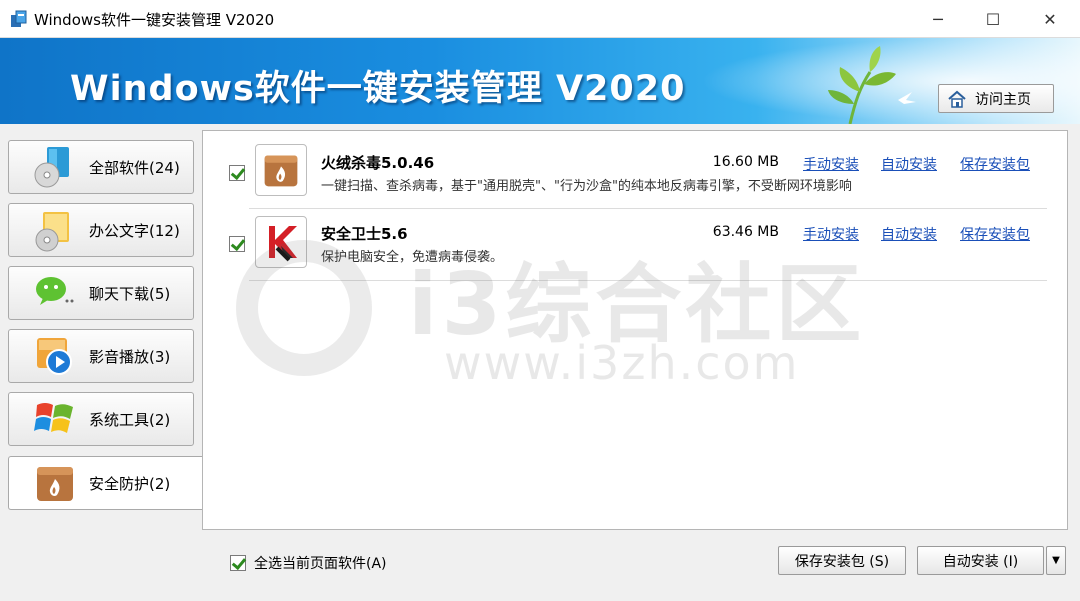 The image size is (1080, 601). I want to click on category-media: 影音播放(3), so click(101, 356).